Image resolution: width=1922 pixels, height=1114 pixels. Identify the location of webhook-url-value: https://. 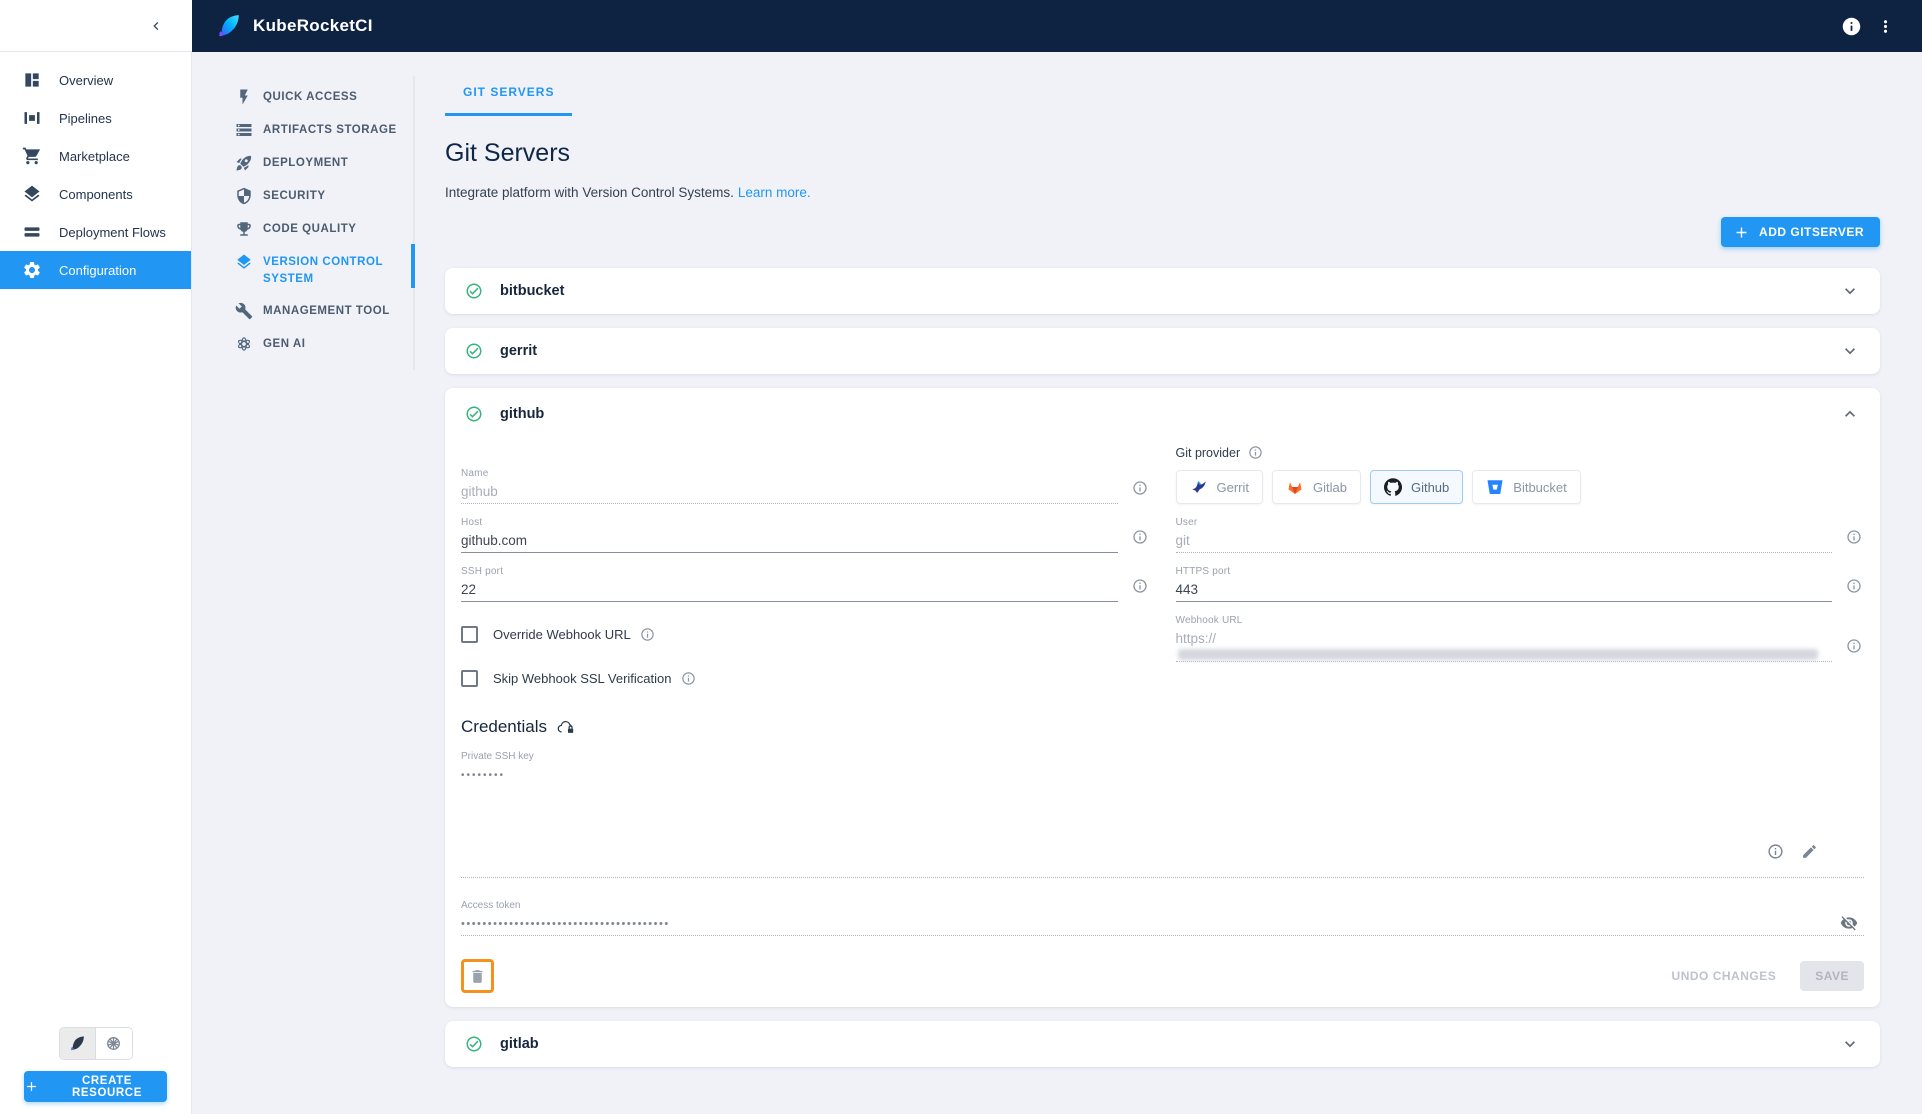
(1504, 646).